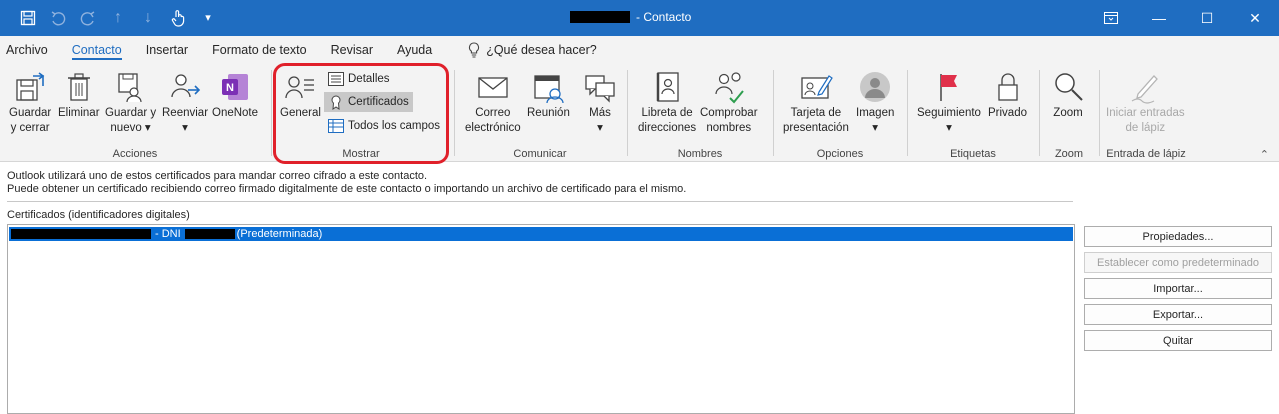  What do you see at coordinates (700, 154) in the screenshot?
I see `group-label-nombres: Nombres` at bounding box center [700, 154].